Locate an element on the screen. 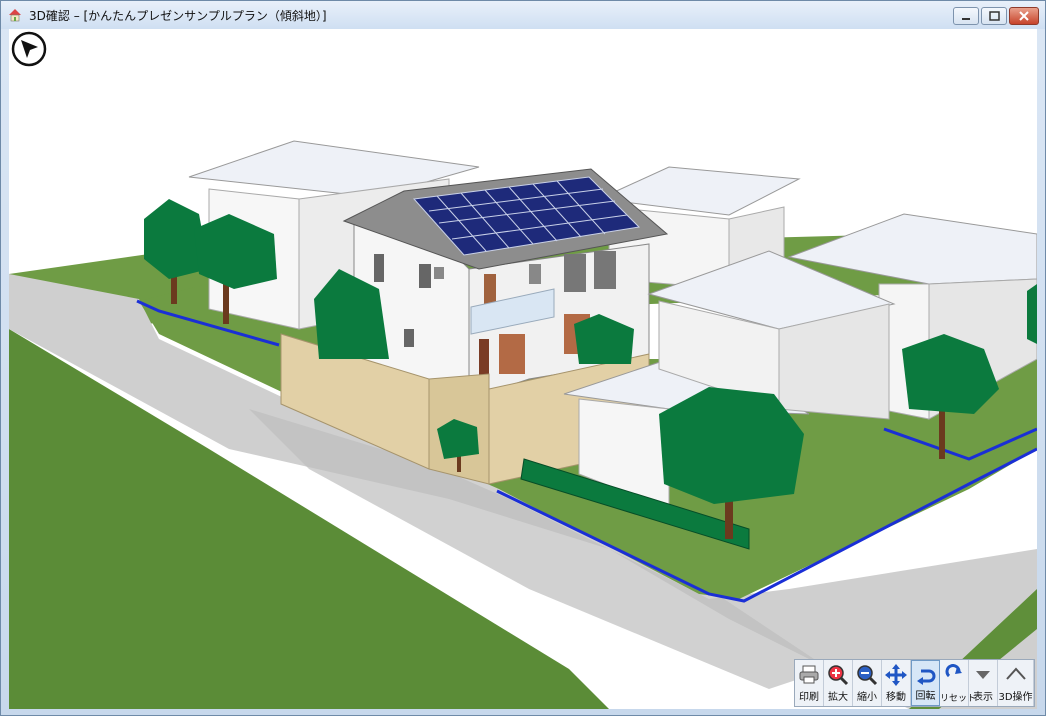  zoom-in-button: 拡大 is located at coordinates (838, 683).